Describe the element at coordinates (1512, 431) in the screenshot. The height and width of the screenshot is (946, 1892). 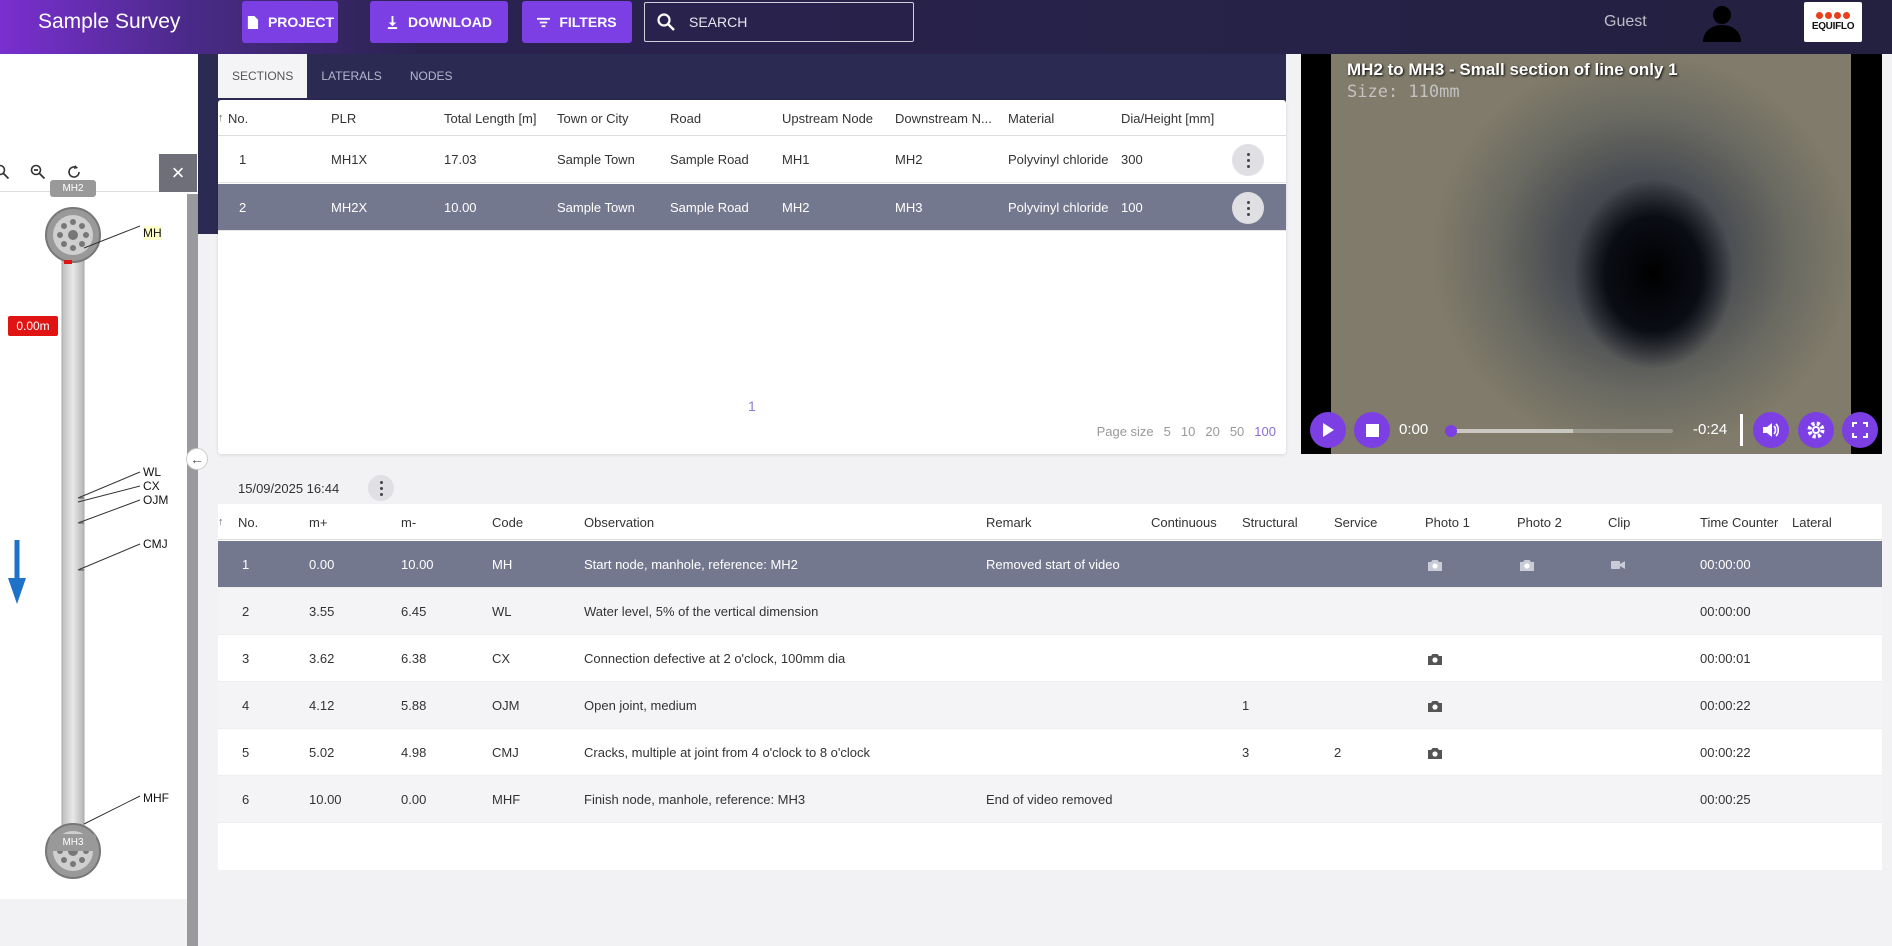
I see `buffered-bar` at that location.